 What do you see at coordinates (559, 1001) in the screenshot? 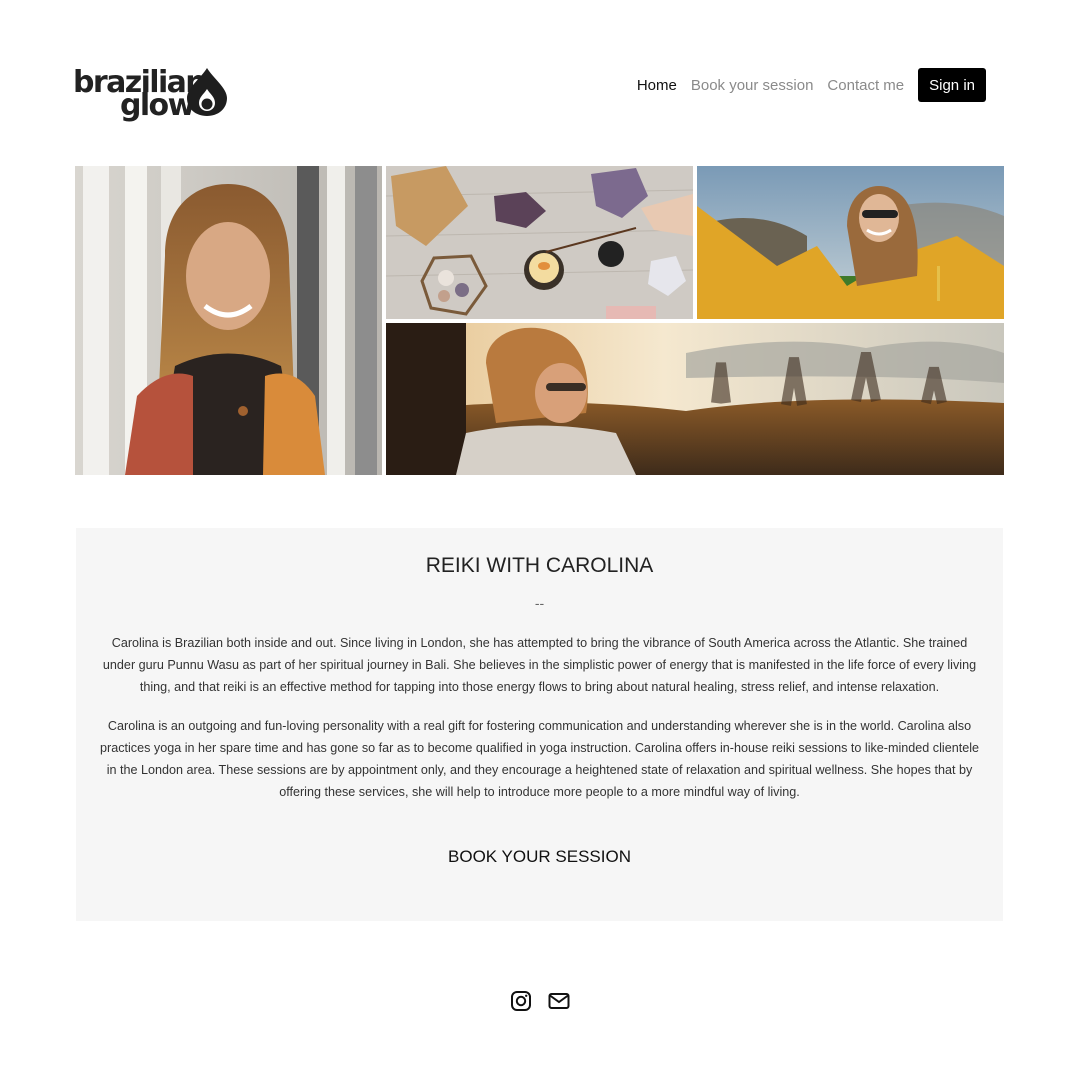
I see `email-icon` at bounding box center [559, 1001].